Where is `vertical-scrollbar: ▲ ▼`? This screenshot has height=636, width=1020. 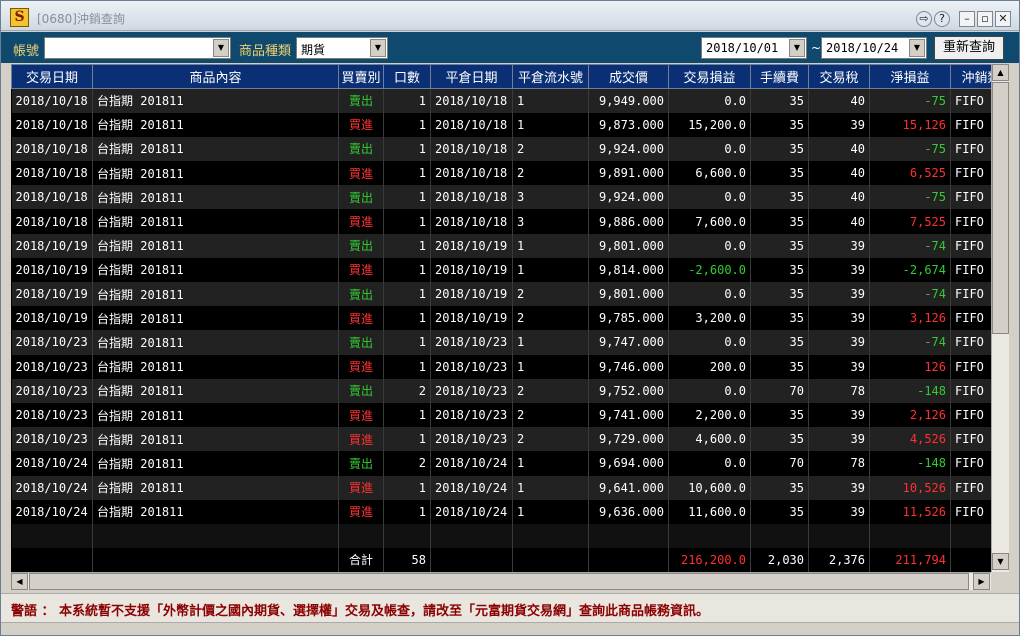
vertical-scrollbar: ▲ ▼ is located at coordinates (1000, 318).